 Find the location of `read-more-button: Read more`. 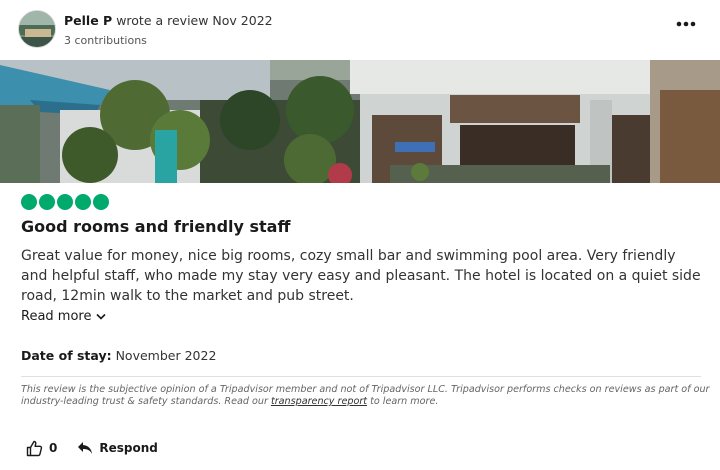

read-more-button: Read more is located at coordinates (64, 316).